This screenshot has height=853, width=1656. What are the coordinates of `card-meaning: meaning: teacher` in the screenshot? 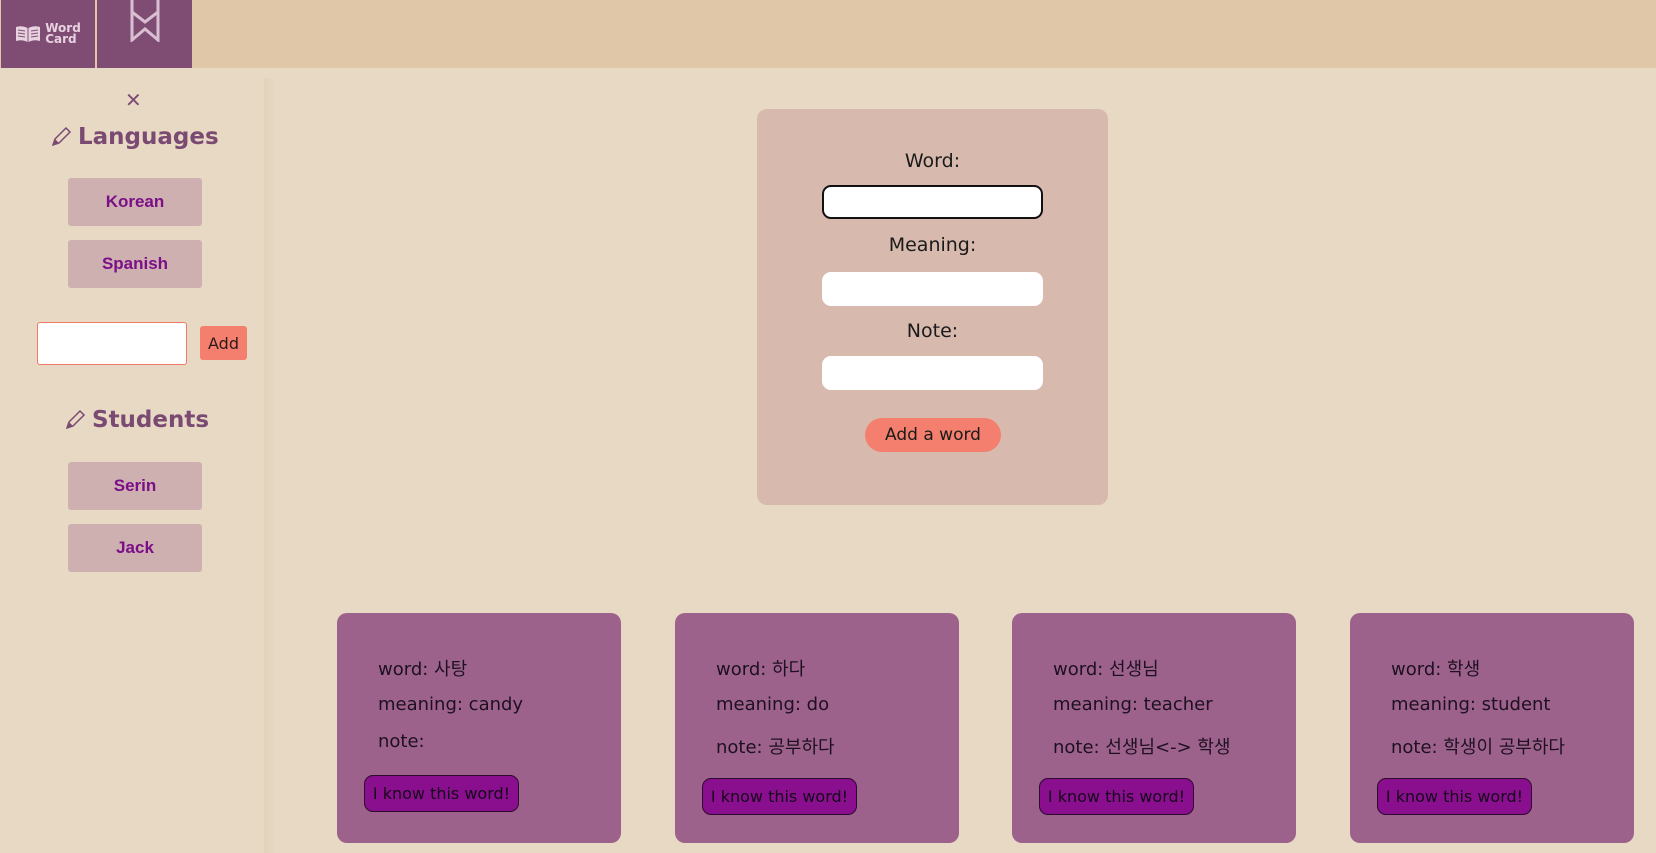 It's located at (1133, 704).